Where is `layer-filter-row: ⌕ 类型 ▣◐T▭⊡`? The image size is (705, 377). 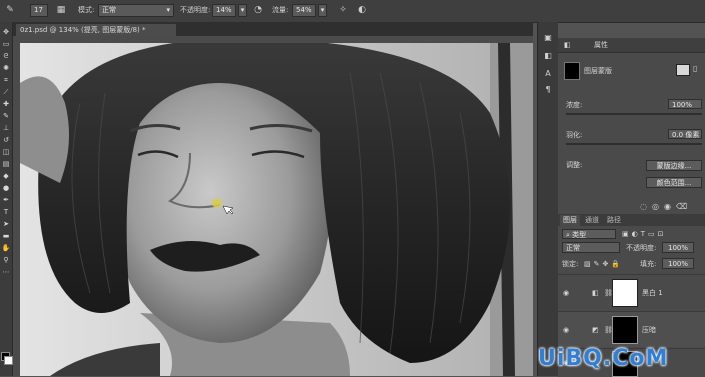
layer-filter-row: ⌕ 类型 ▣◐T▭⊡ is located at coordinates (631, 234).